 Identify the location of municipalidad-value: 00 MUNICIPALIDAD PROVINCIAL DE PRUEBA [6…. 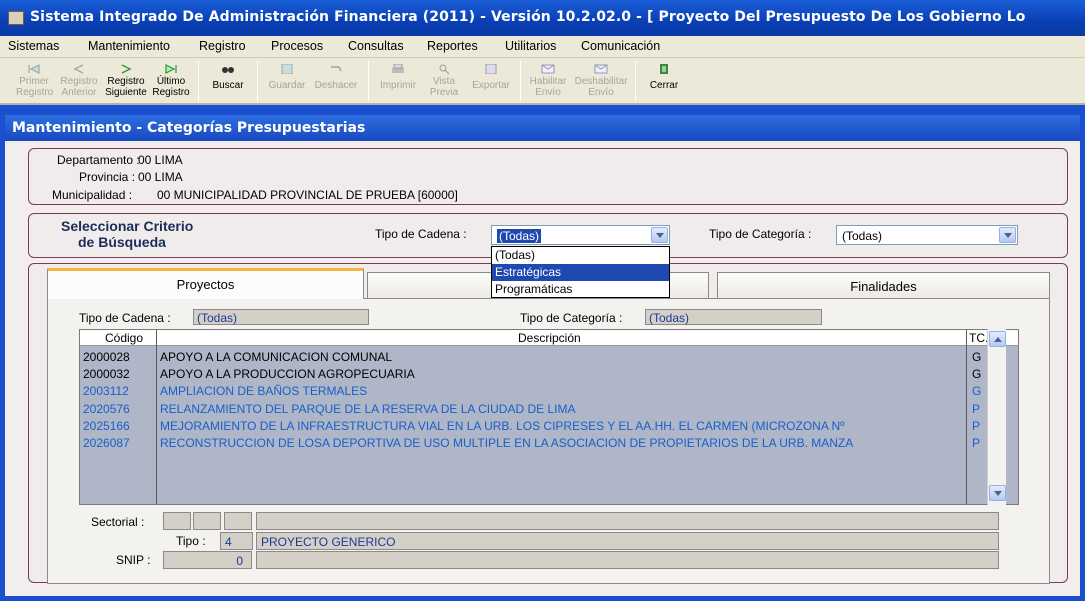
(307, 195).